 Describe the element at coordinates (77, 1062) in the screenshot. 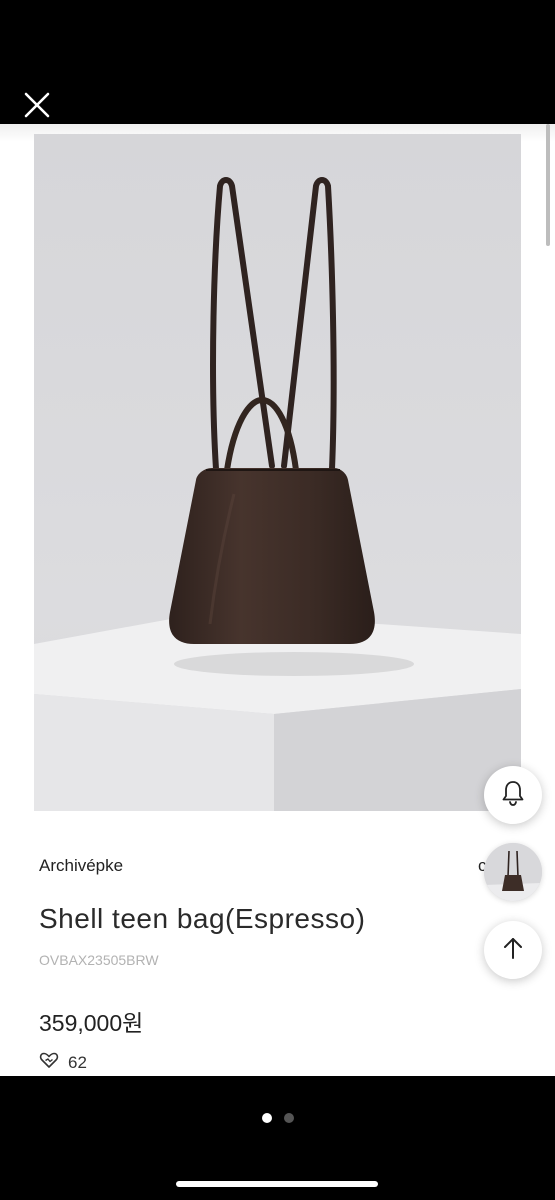

I see `likes-count: 62` at that location.